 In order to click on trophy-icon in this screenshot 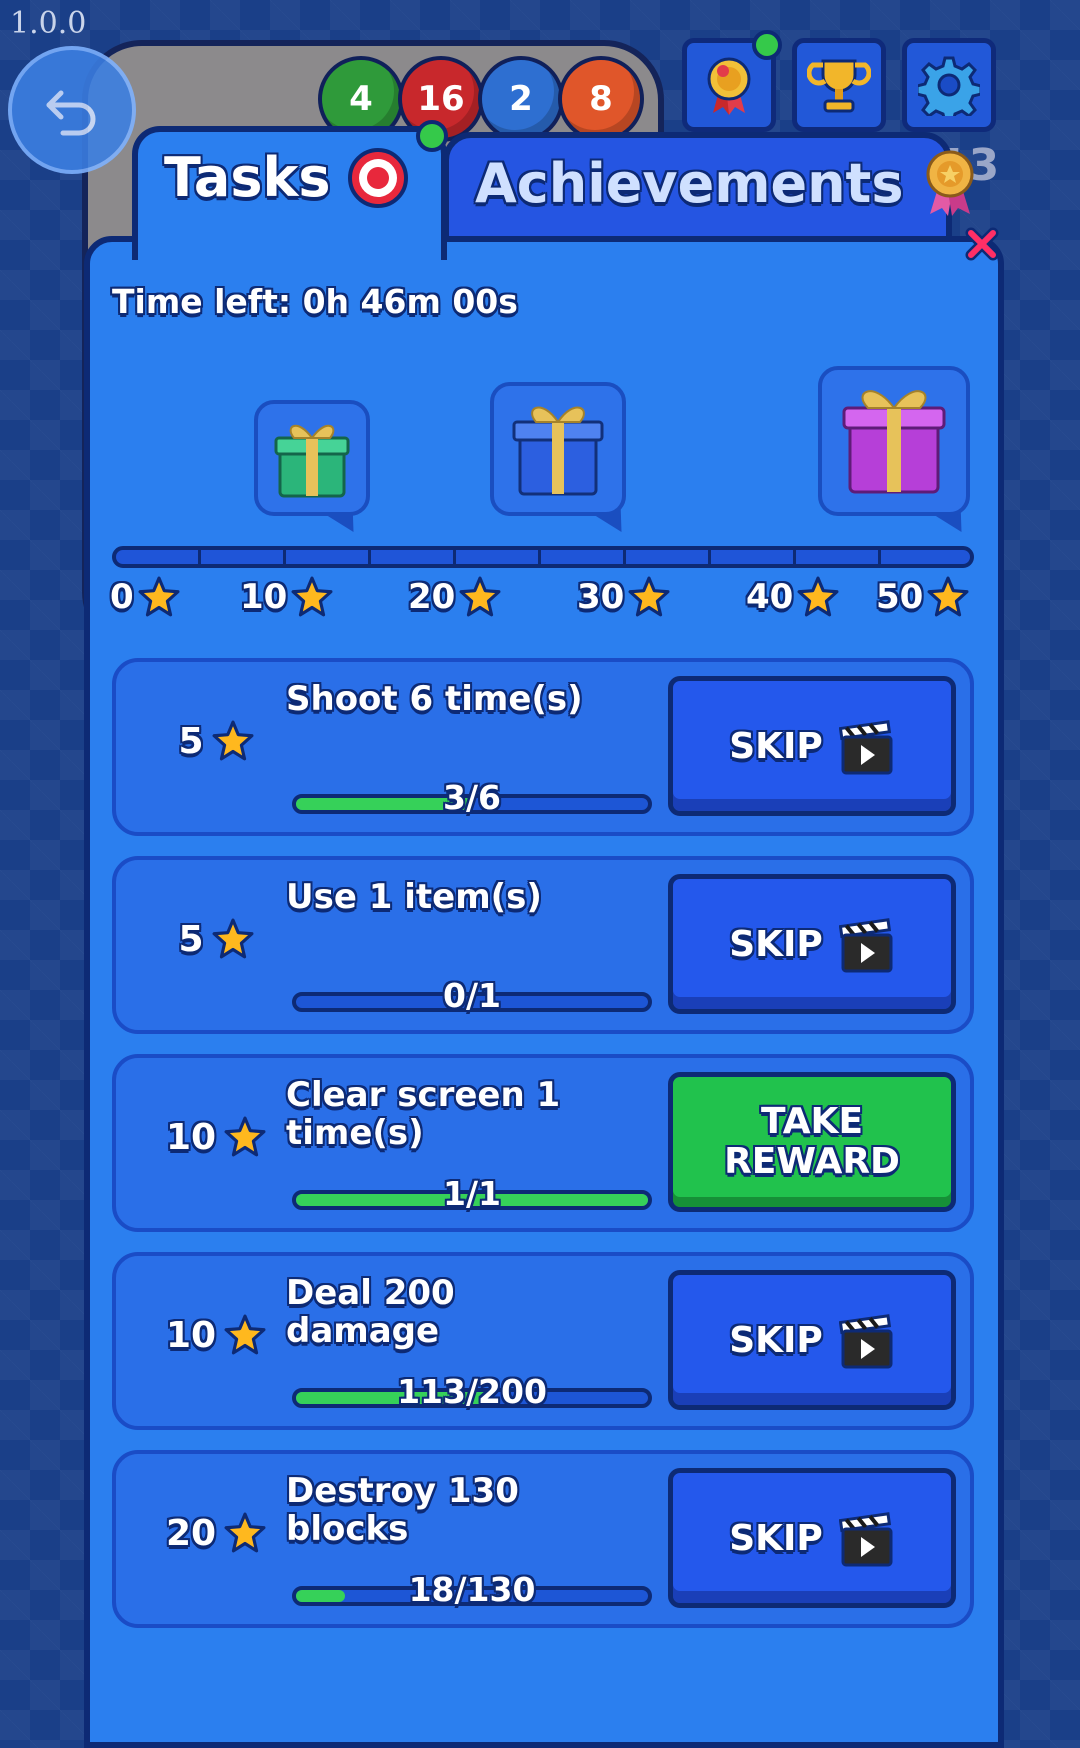, I will do `click(839, 86)`.